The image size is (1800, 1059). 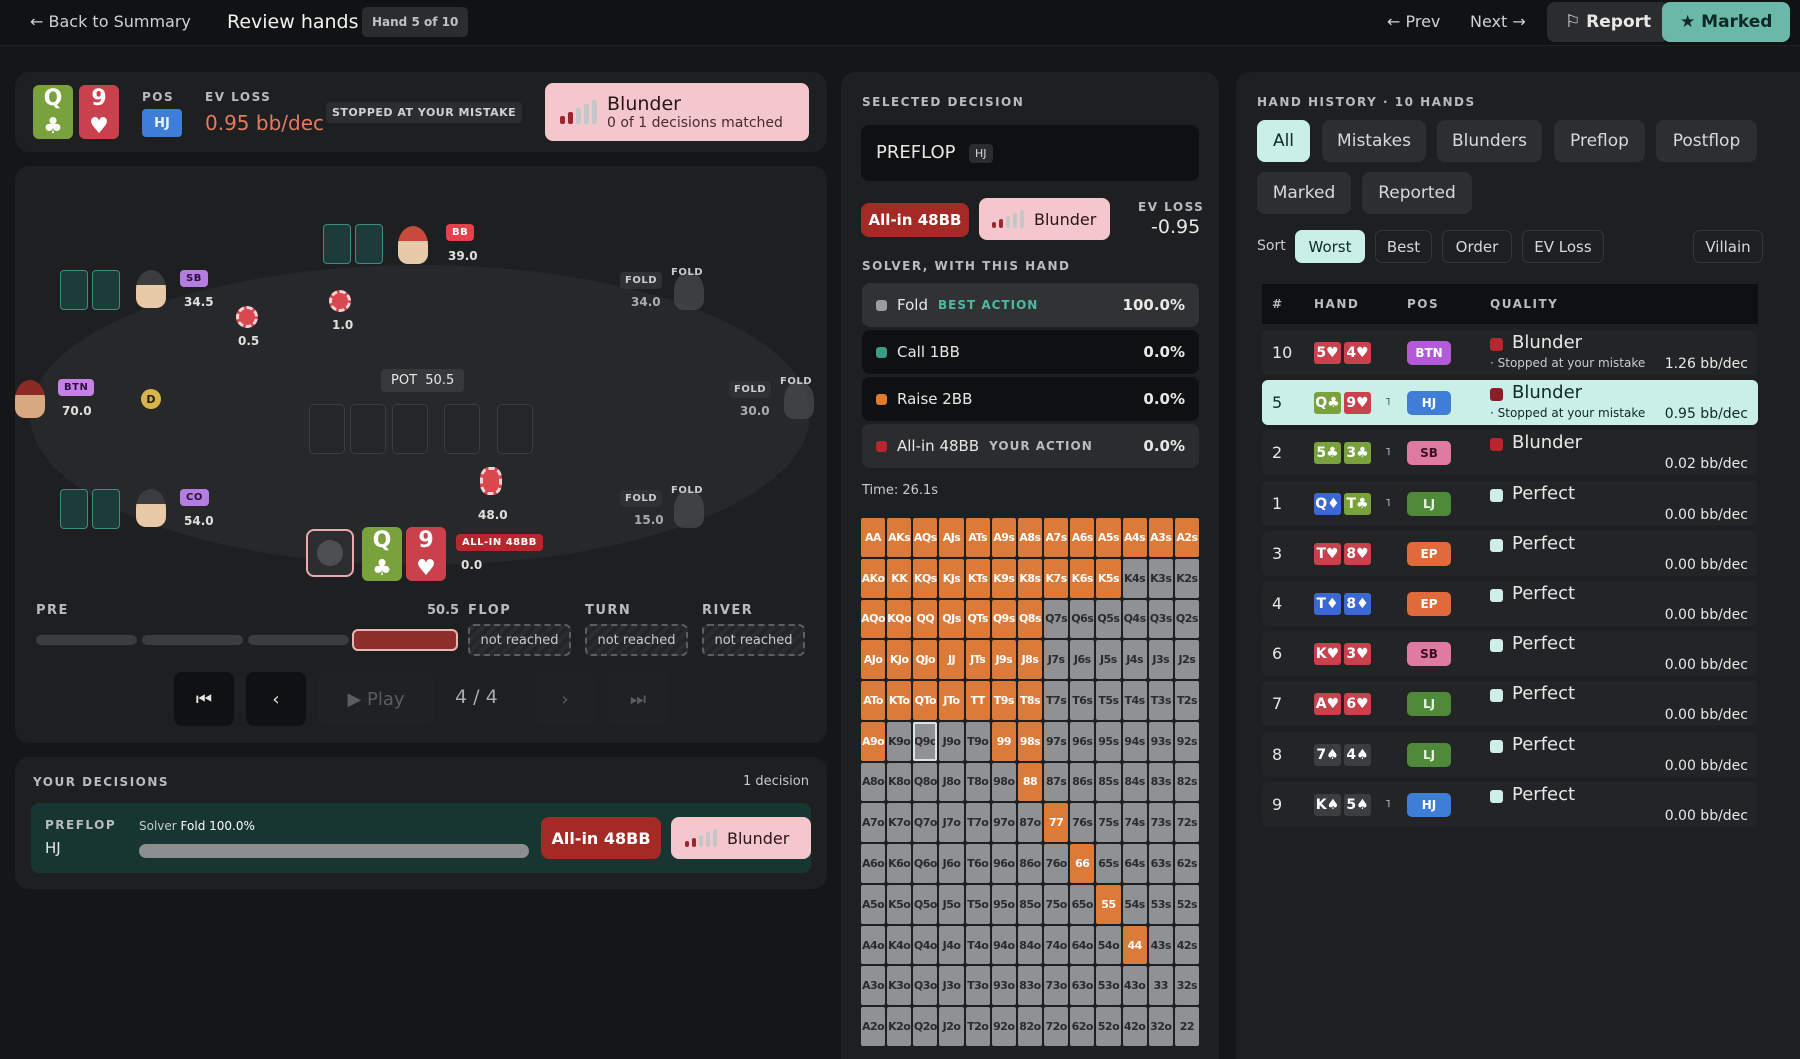 I want to click on filter-postflop: Postflop, so click(x=1706, y=141).